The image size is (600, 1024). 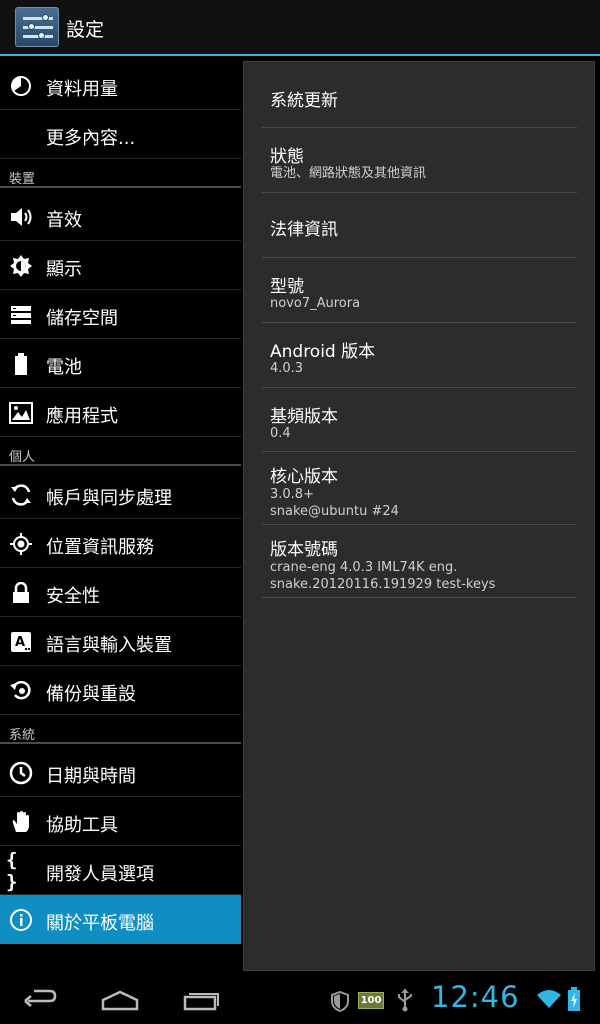 I want to click on system-bar: 100 12:46, so click(x=300, y=998).